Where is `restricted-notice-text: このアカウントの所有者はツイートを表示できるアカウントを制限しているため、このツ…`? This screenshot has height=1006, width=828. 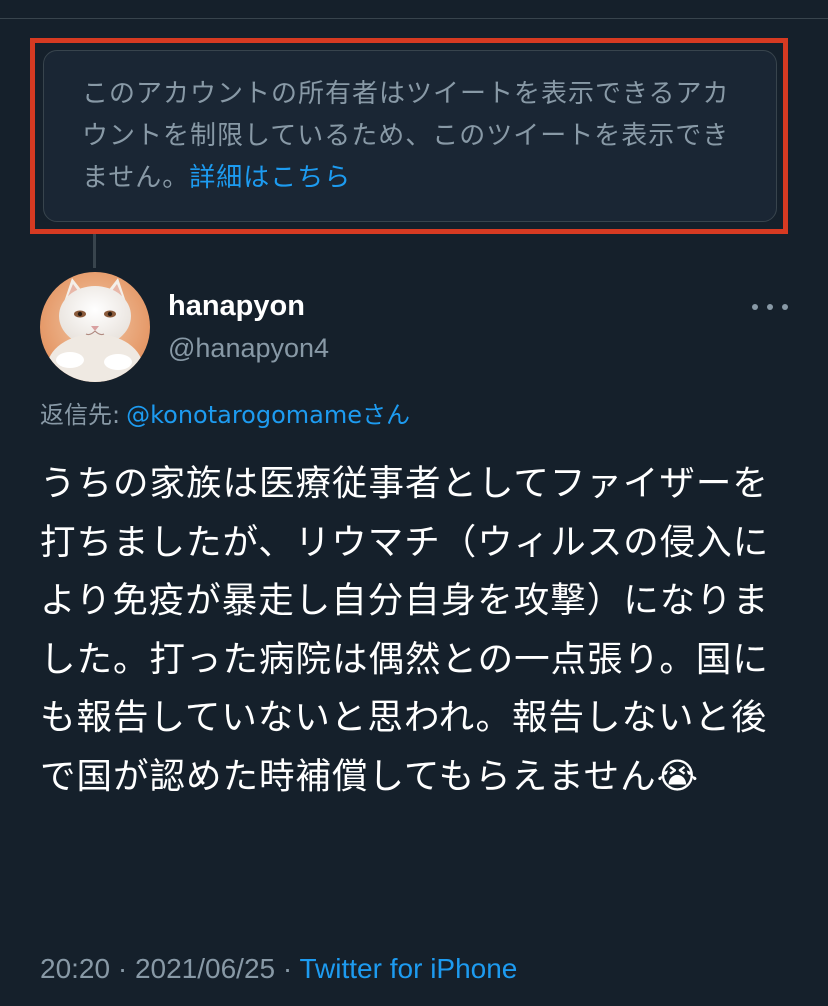
restricted-notice-text: このアカウントの所有者はツイートを表示できるアカウントを制限しているため、このツ… is located at coordinates (406, 136).